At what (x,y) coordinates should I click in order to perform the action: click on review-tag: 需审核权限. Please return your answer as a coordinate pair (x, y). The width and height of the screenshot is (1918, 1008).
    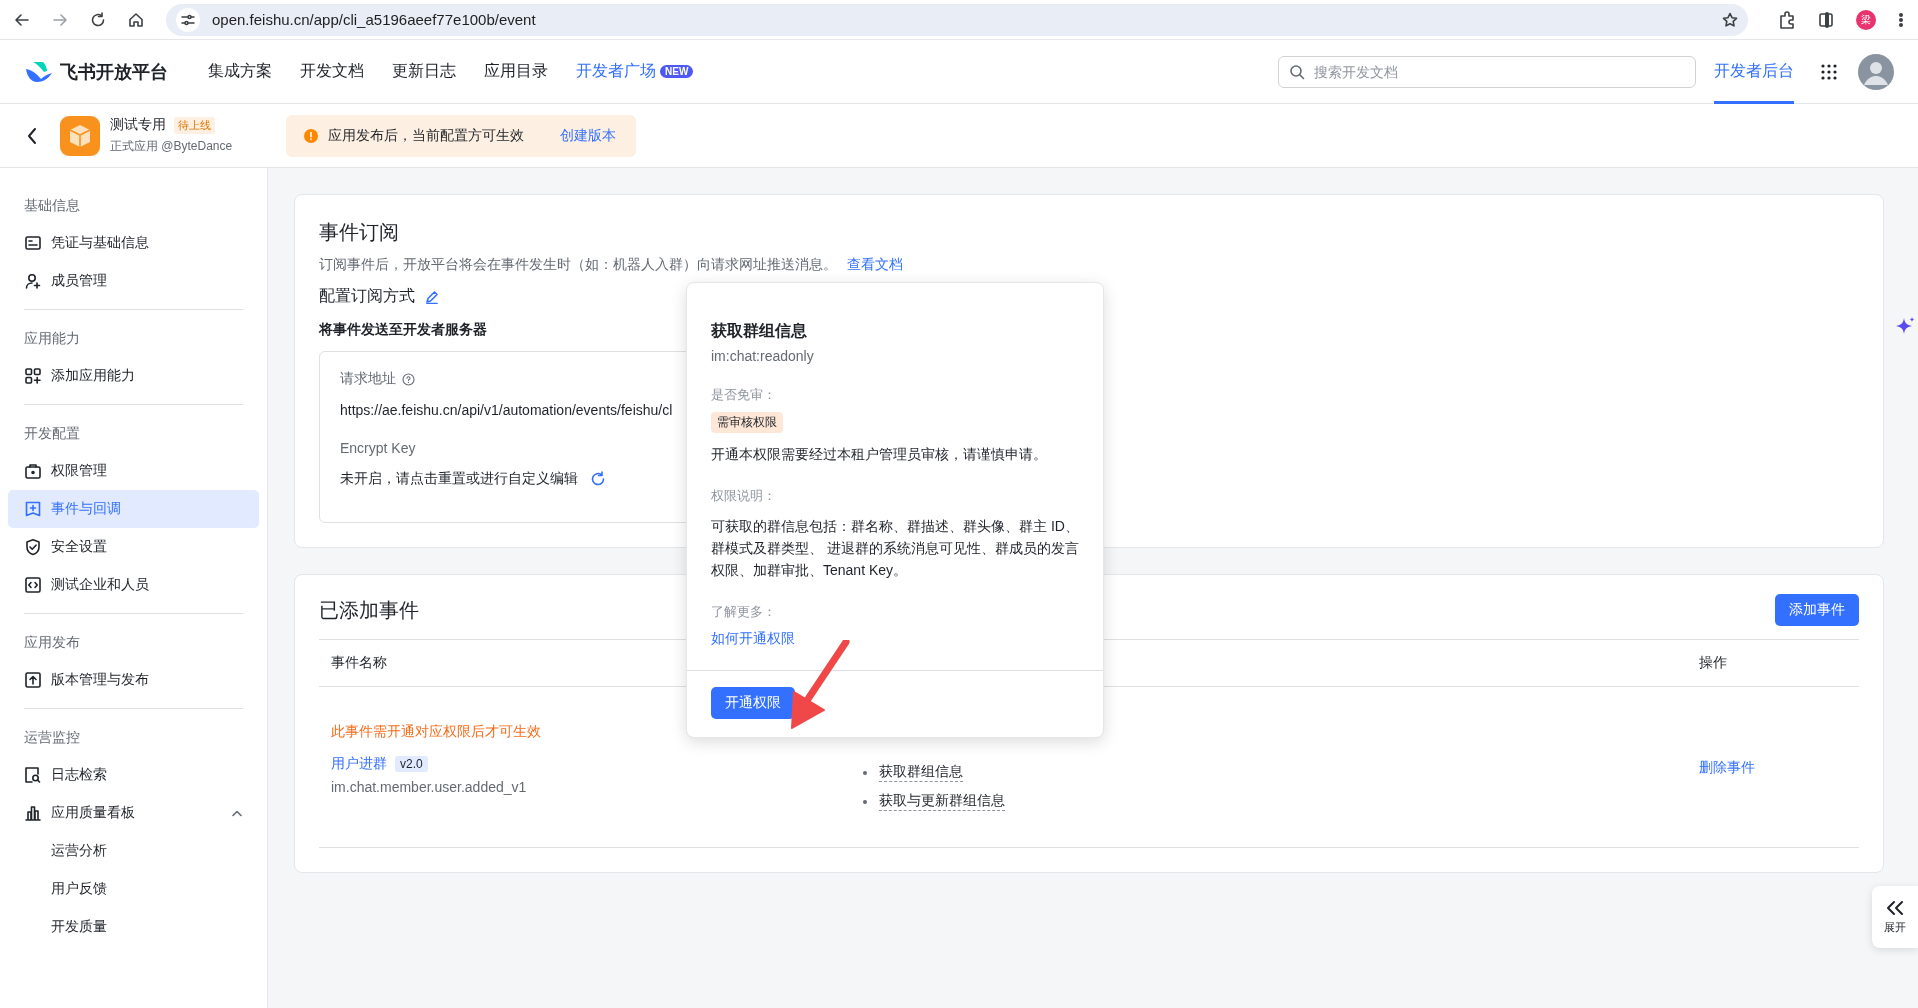
    Looking at the image, I should click on (747, 422).